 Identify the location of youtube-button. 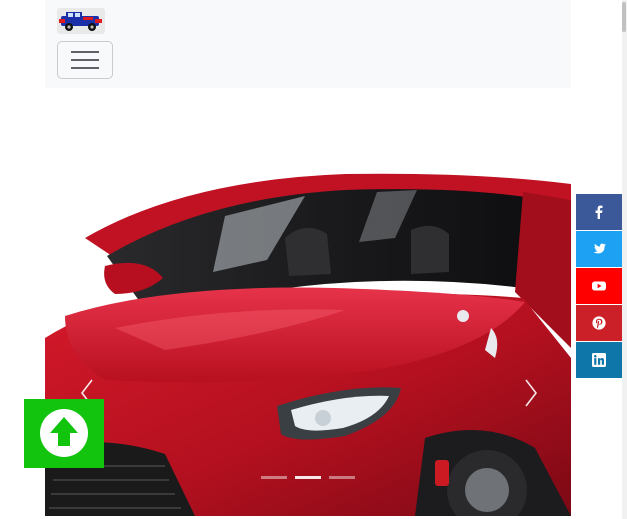
(599, 286).